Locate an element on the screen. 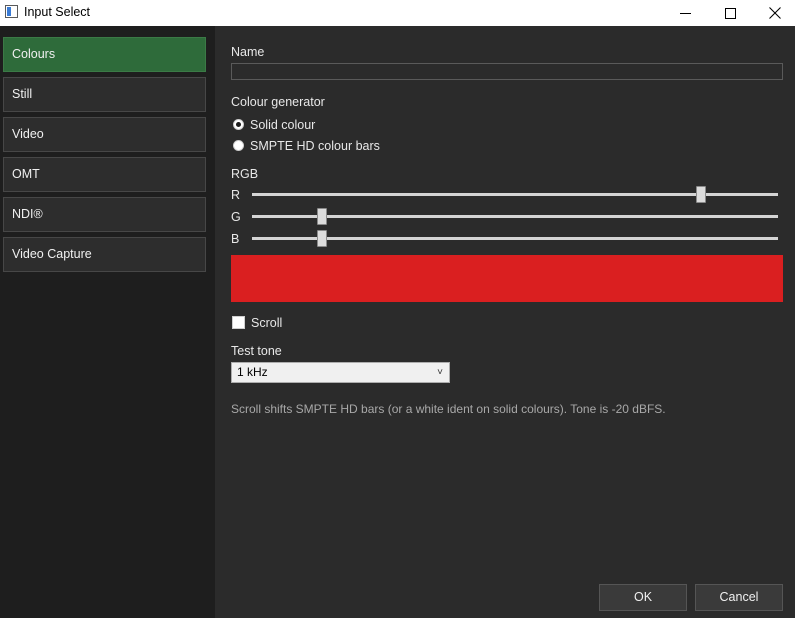 This screenshot has width=795, height=618. minimize-icon is located at coordinates (685, 13).